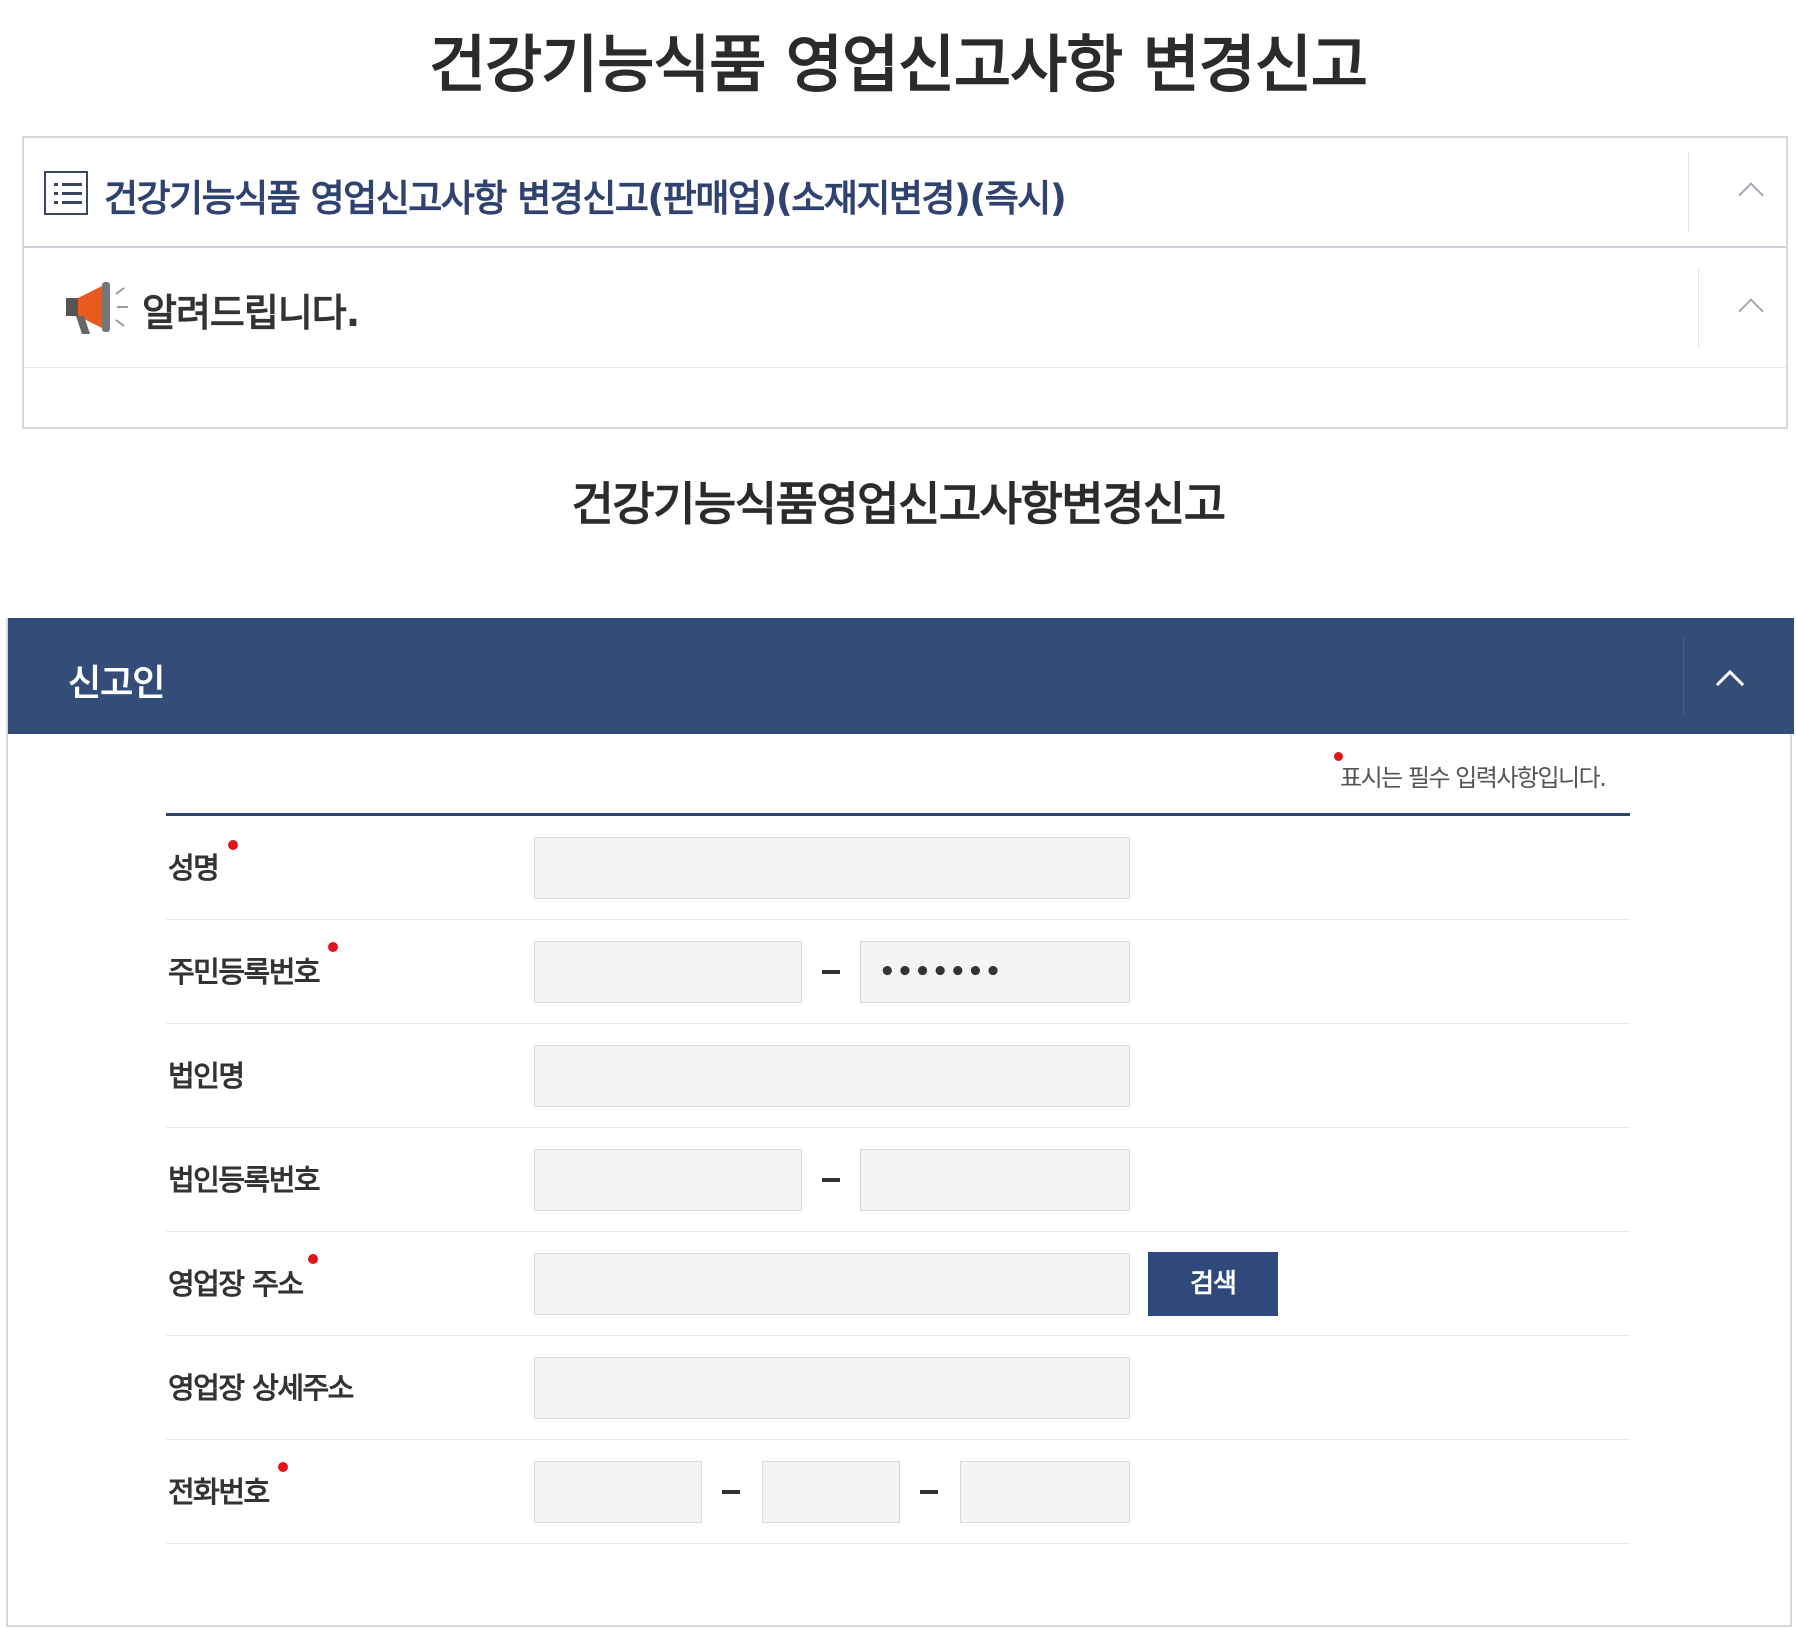 The image size is (1796, 1629). What do you see at coordinates (66, 193) in the screenshot?
I see `list-icon` at bounding box center [66, 193].